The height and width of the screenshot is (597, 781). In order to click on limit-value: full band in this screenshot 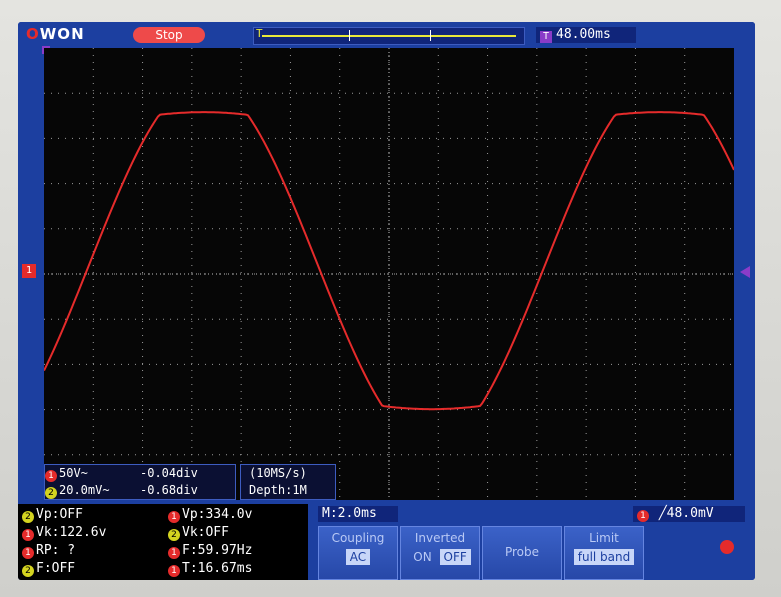, I will do `click(604, 557)`.